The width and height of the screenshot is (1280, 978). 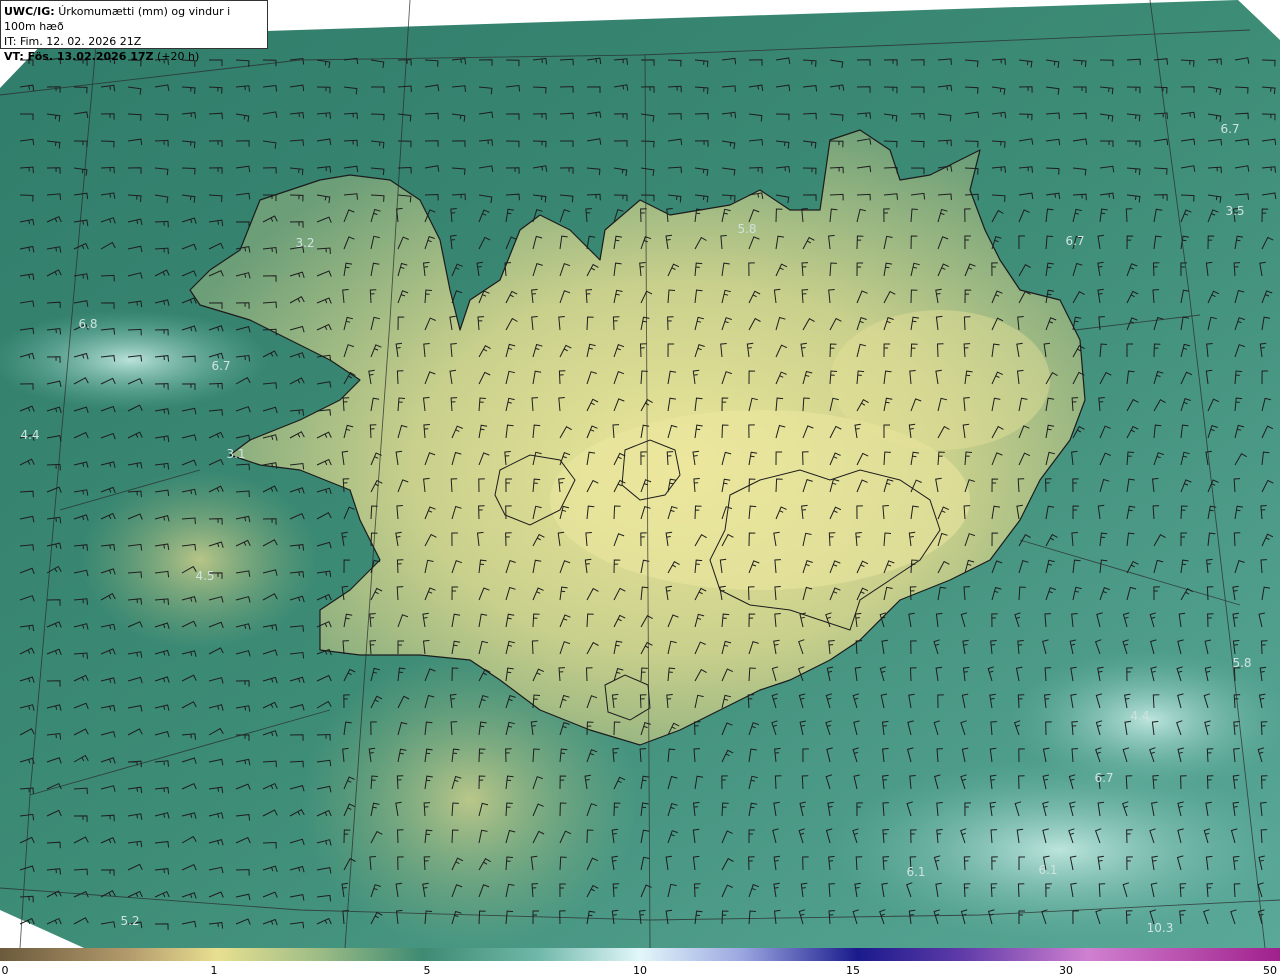 What do you see at coordinates (640, 970) in the screenshot?
I see `colorbar-tick-3: 10` at bounding box center [640, 970].